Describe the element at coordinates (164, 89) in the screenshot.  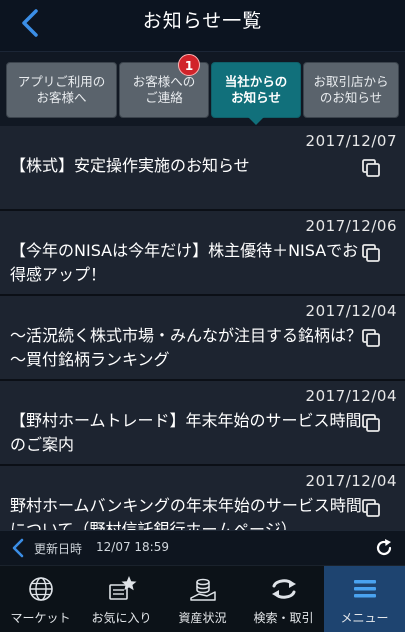
I see `tab-label: お客様への ご連絡` at that location.